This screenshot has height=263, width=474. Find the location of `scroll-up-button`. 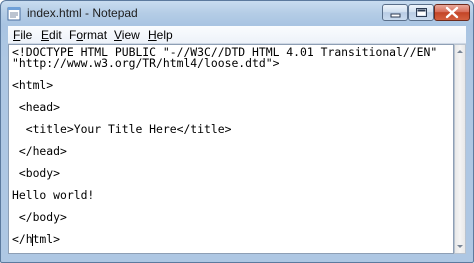

scroll-up-button is located at coordinates (460, 52).